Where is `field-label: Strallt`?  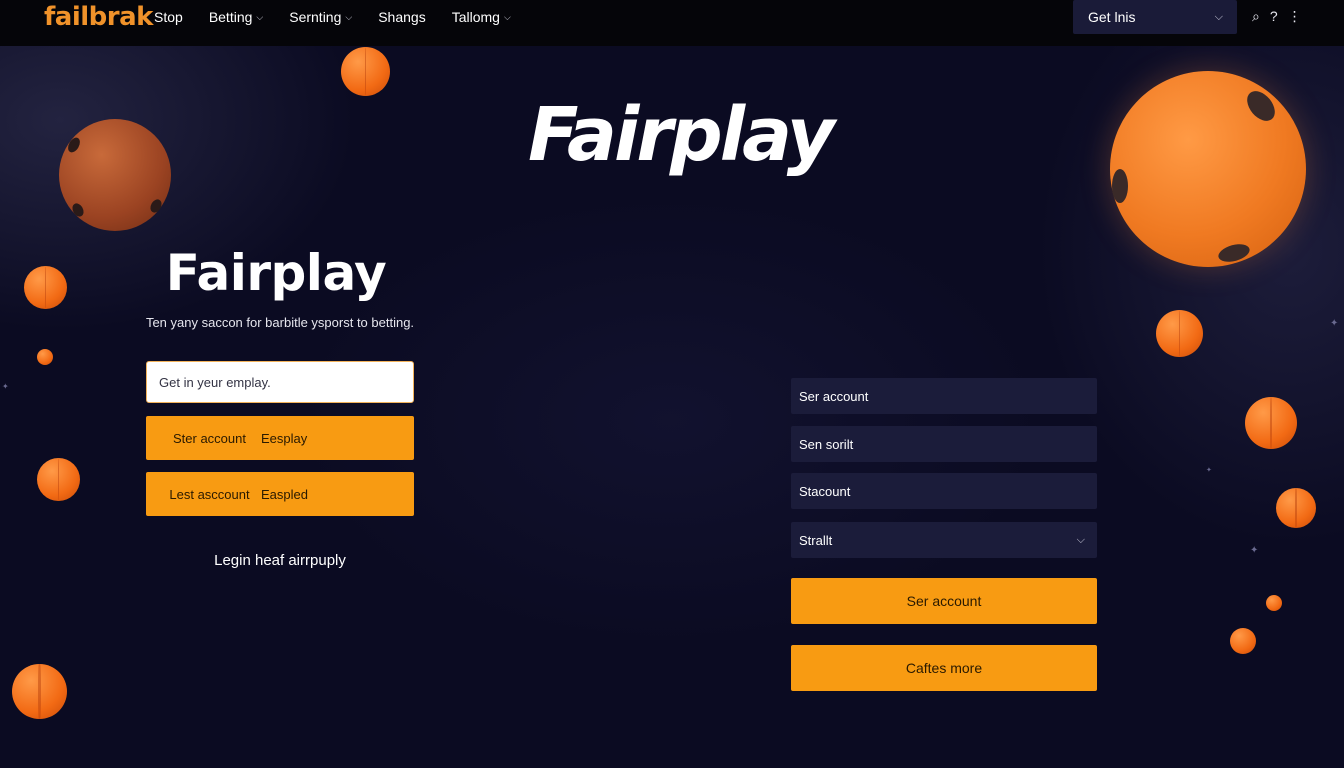
field-label: Strallt is located at coordinates (816, 540).